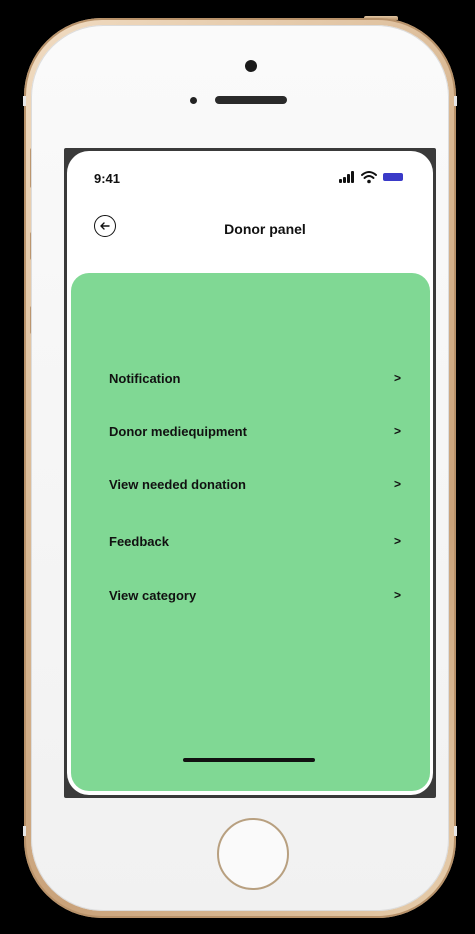 This screenshot has width=475, height=934. Describe the element at coordinates (257, 541) in the screenshot. I see `menu-item-feedback: Feedback >` at that location.